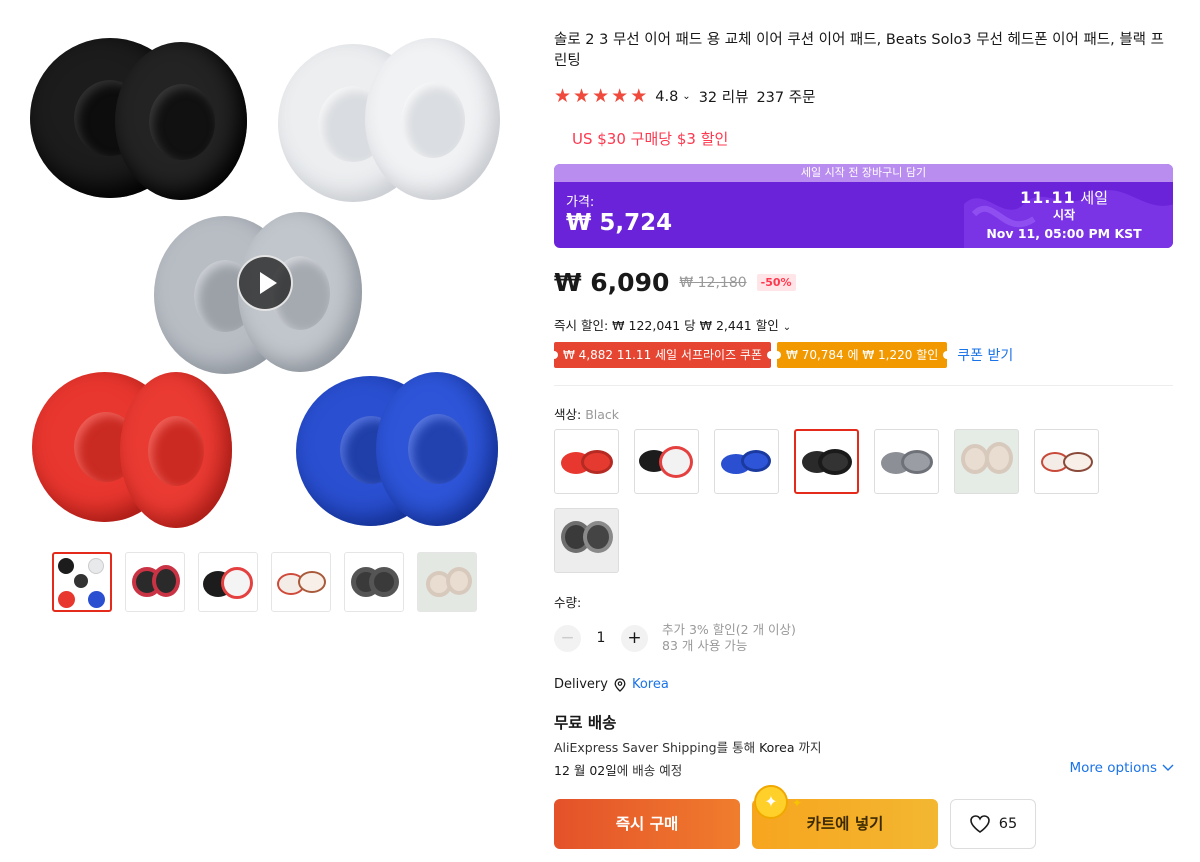  I want to click on quantity-label: 수량:, so click(568, 602).